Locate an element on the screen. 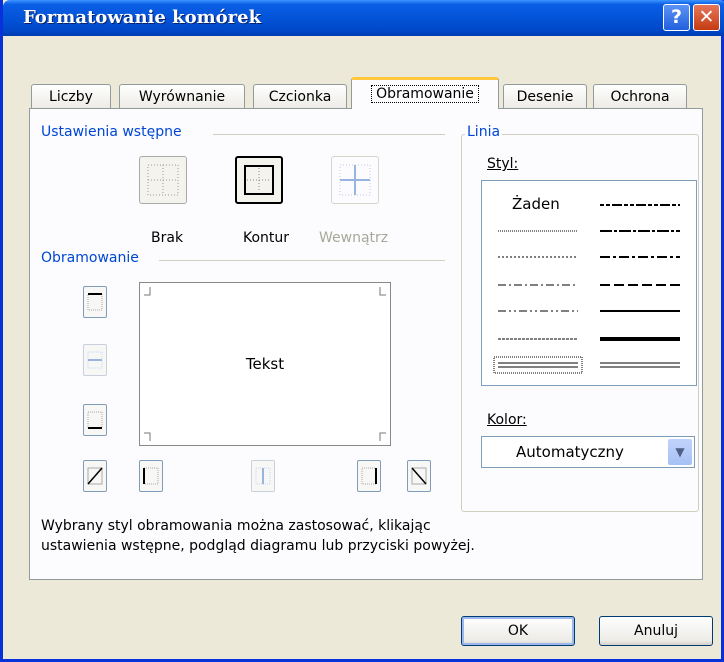 The height and width of the screenshot is (662, 724). border-inside-vertical-icon is located at coordinates (263, 476).